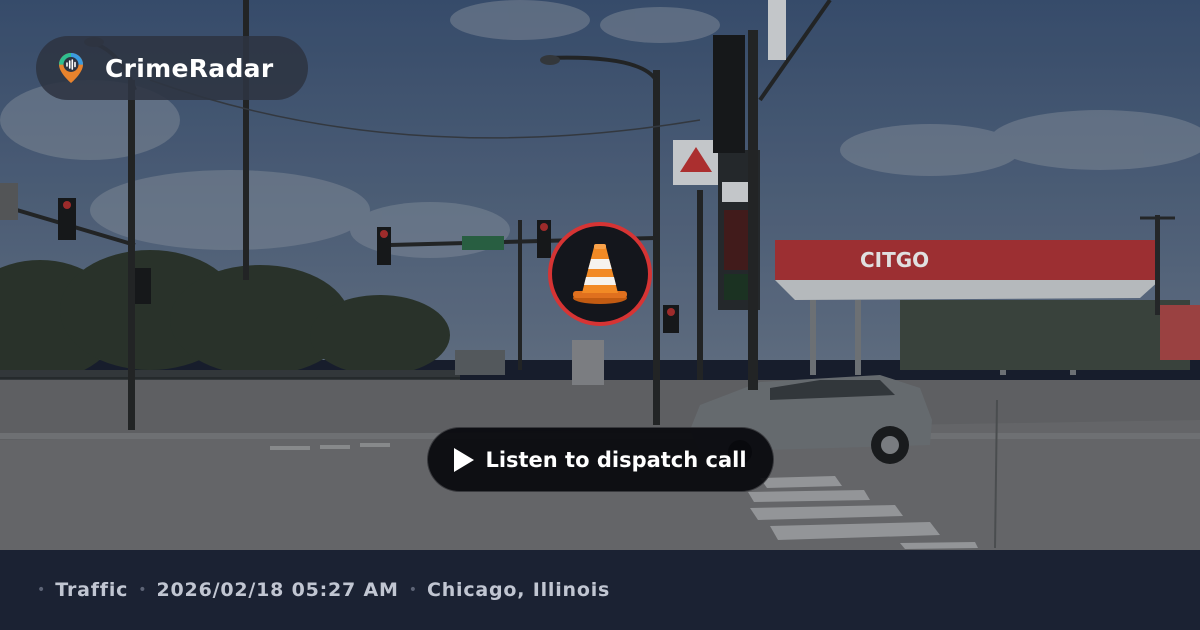  What do you see at coordinates (616, 459) in the screenshot?
I see `listen-button-label: Listen to dispatch call` at bounding box center [616, 459].